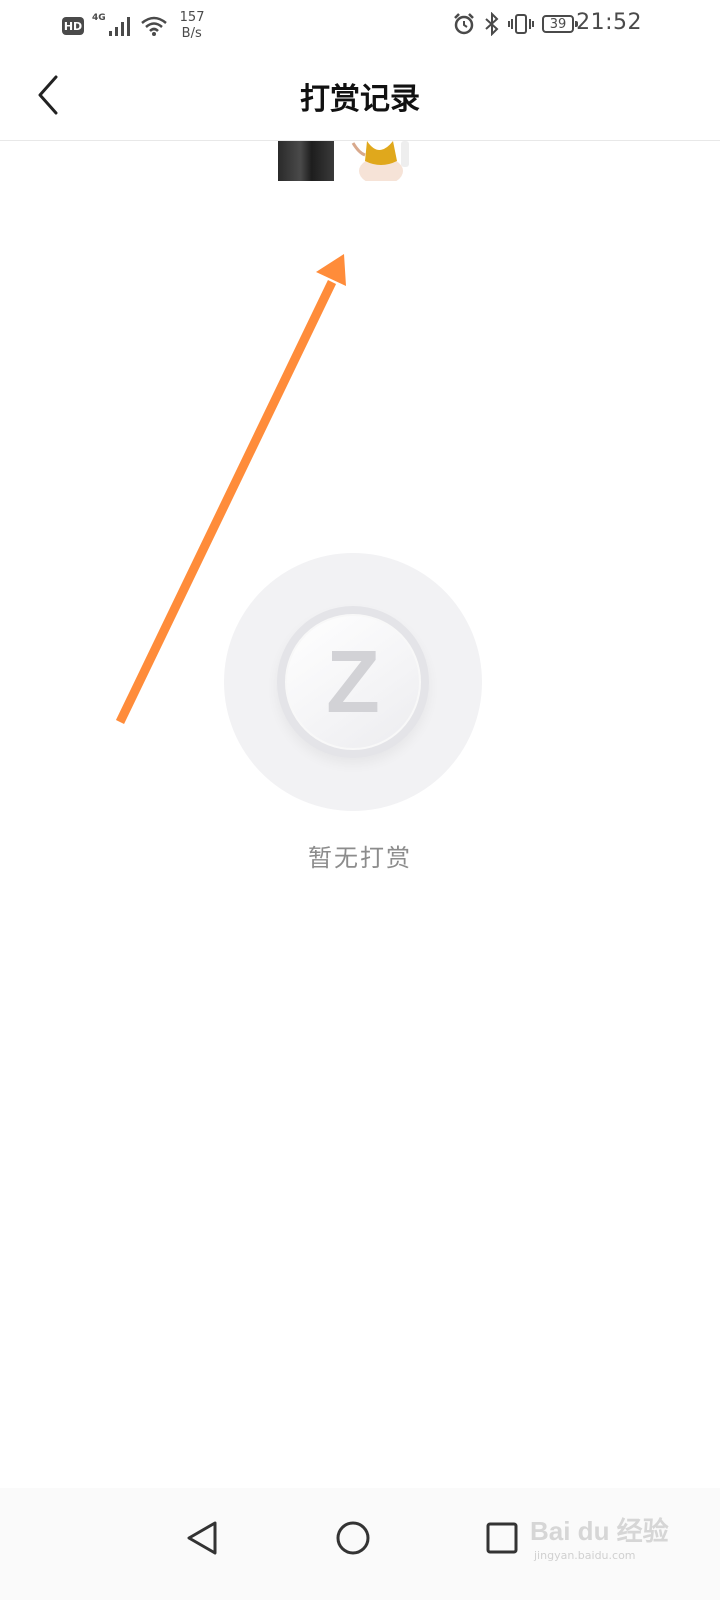 The width and height of the screenshot is (720, 1600). I want to click on coin-face: Z, so click(353, 682).